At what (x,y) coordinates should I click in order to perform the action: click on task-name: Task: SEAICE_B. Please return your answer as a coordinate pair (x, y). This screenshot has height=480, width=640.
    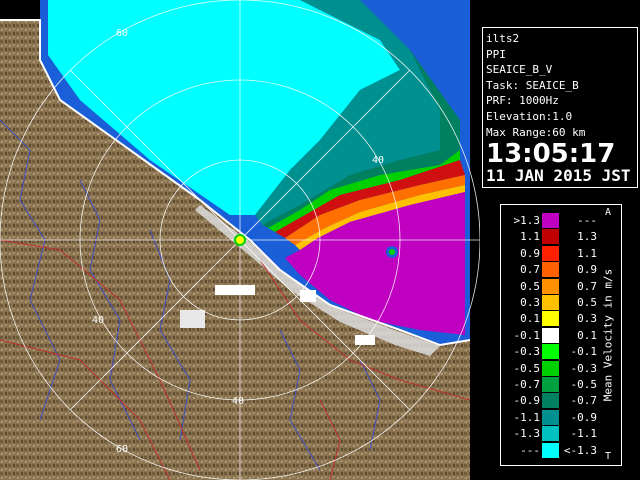
    Looking at the image, I should click on (532, 85).